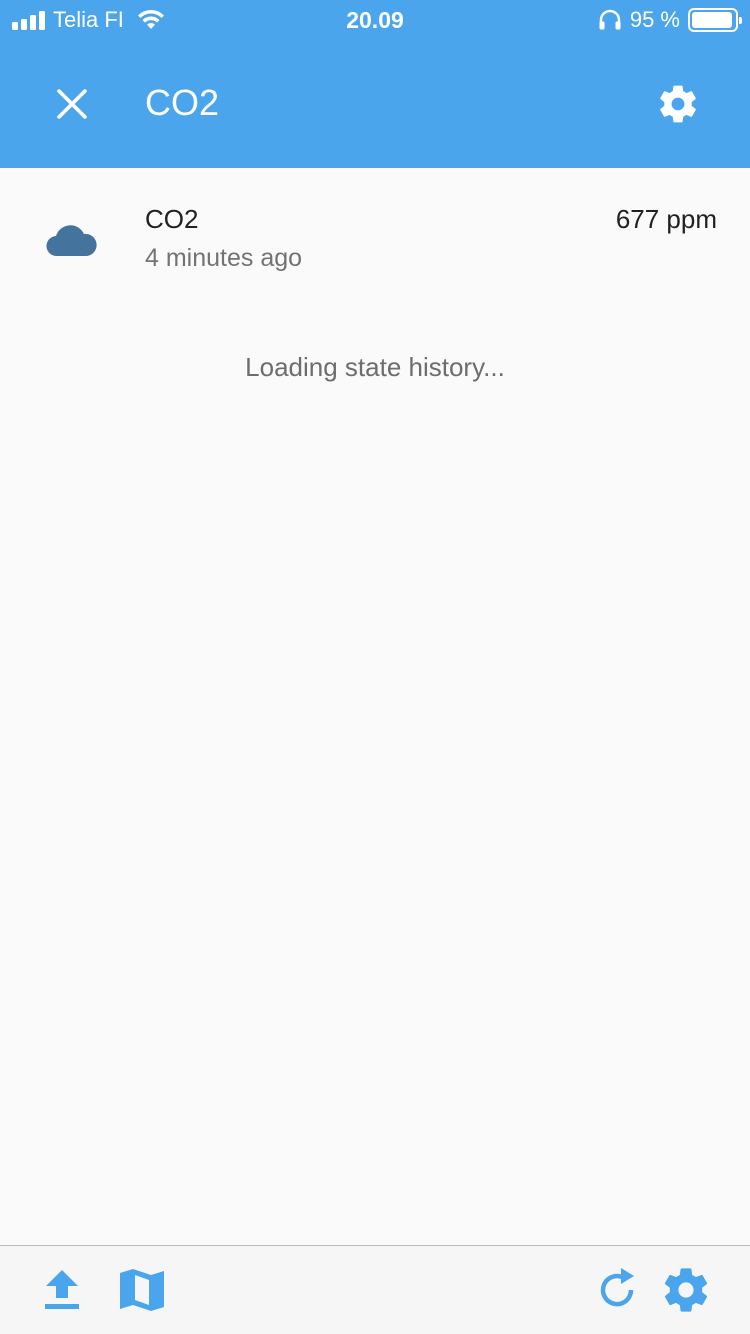 The width and height of the screenshot is (750, 1334). What do you see at coordinates (375, 20) in the screenshot?
I see `status-bar: Telia FI 20.09 95 %` at bounding box center [375, 20].